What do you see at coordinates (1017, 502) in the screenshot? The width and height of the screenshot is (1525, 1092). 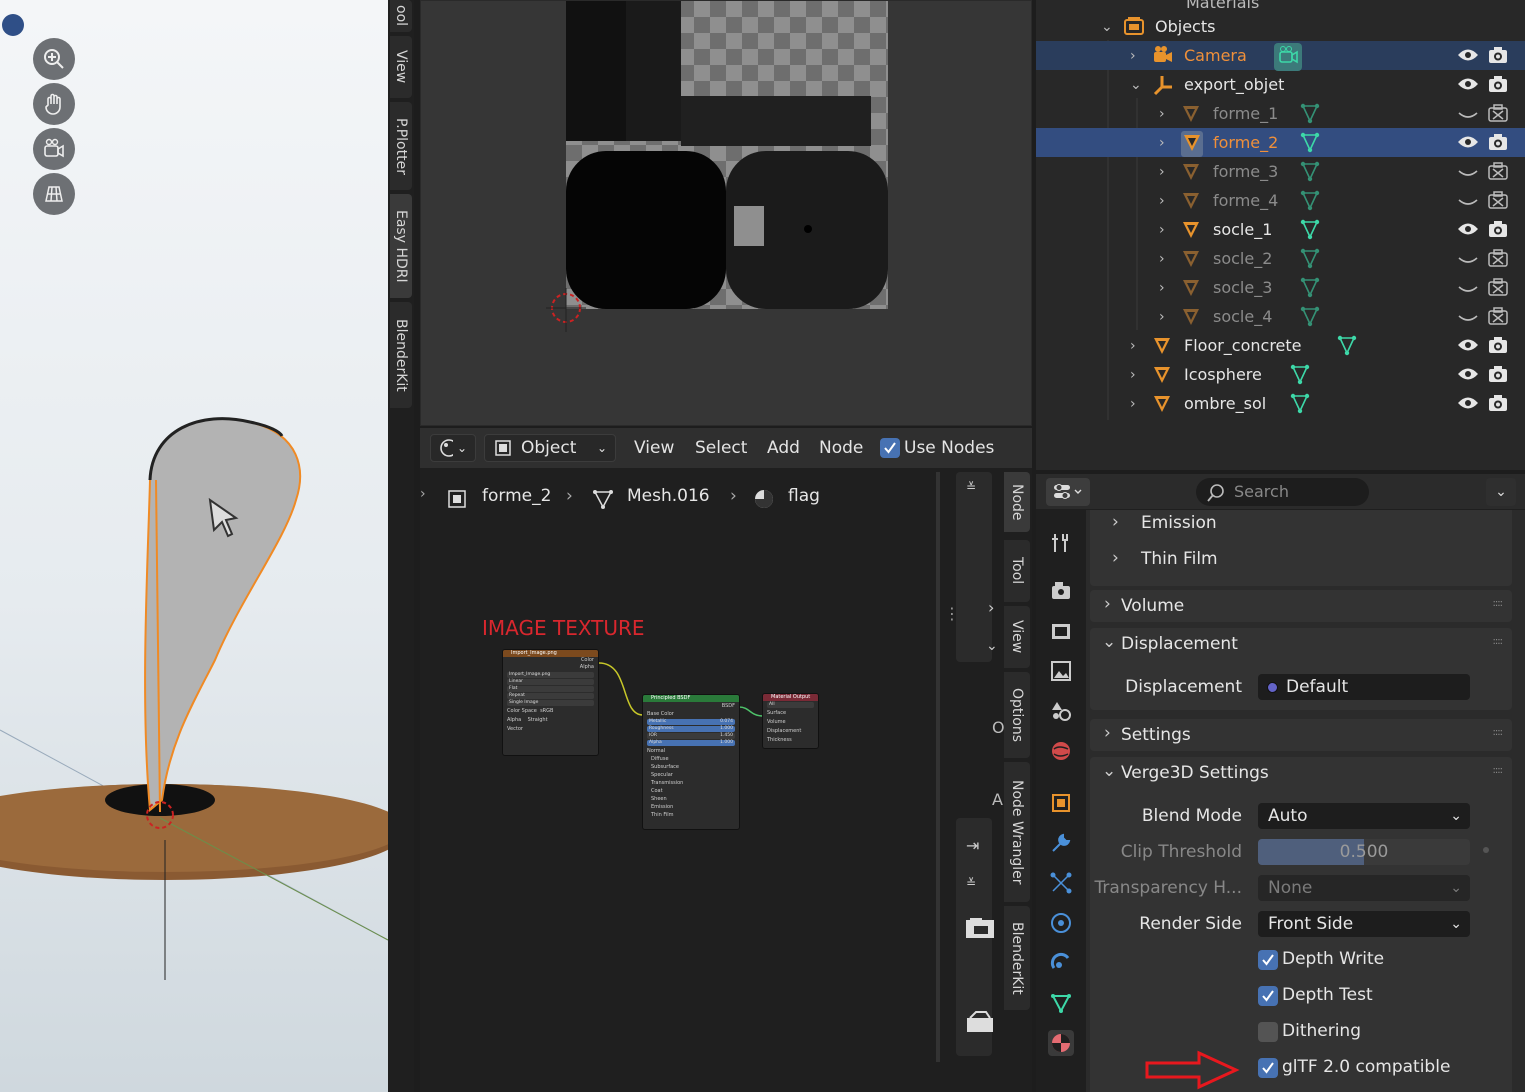 I see `tab-node: Node` at bounding box center [1017, 502].